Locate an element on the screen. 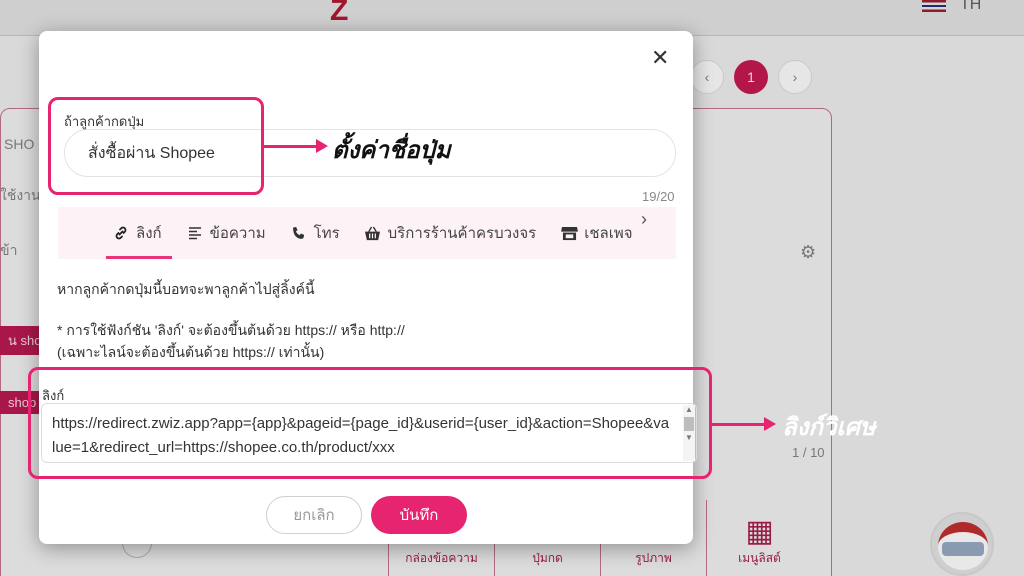 The image size is (1024, 576). link-highlight is located at coordinates (370, 423).